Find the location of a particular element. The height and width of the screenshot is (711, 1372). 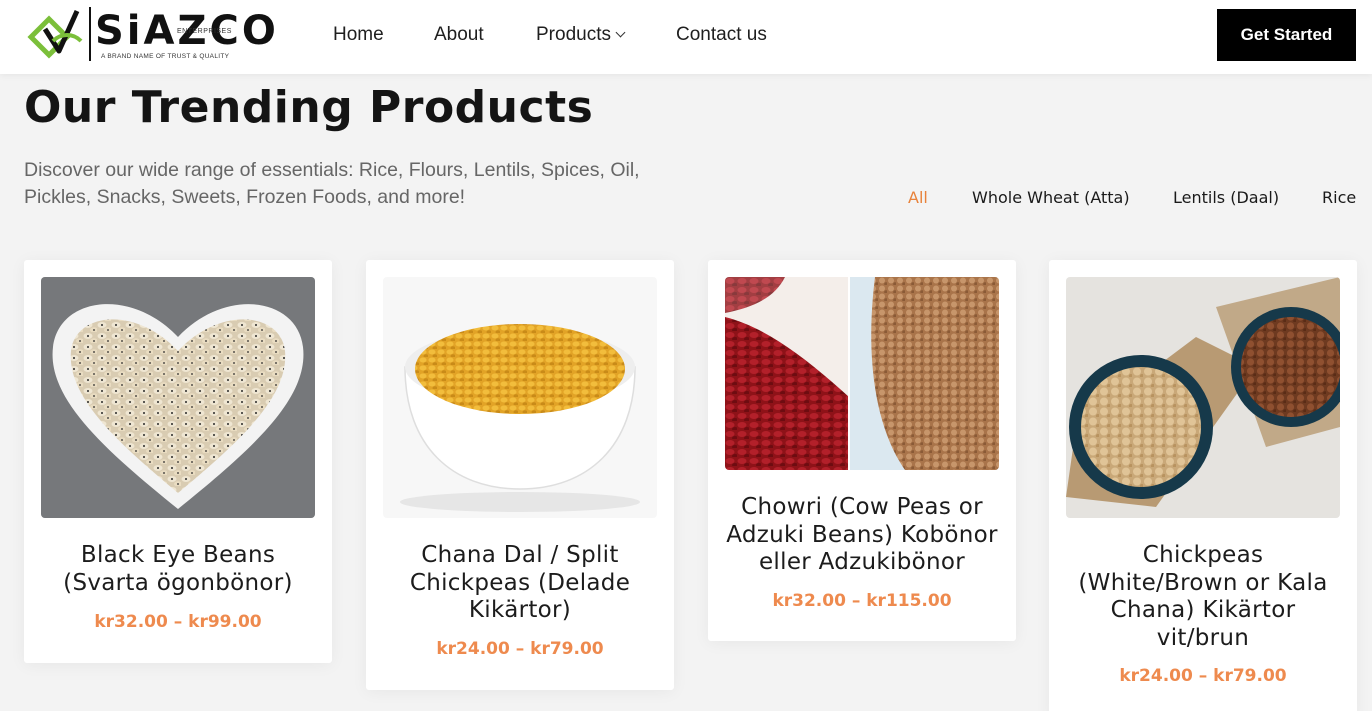

nav-about: About is located at coordinates (459, 35).